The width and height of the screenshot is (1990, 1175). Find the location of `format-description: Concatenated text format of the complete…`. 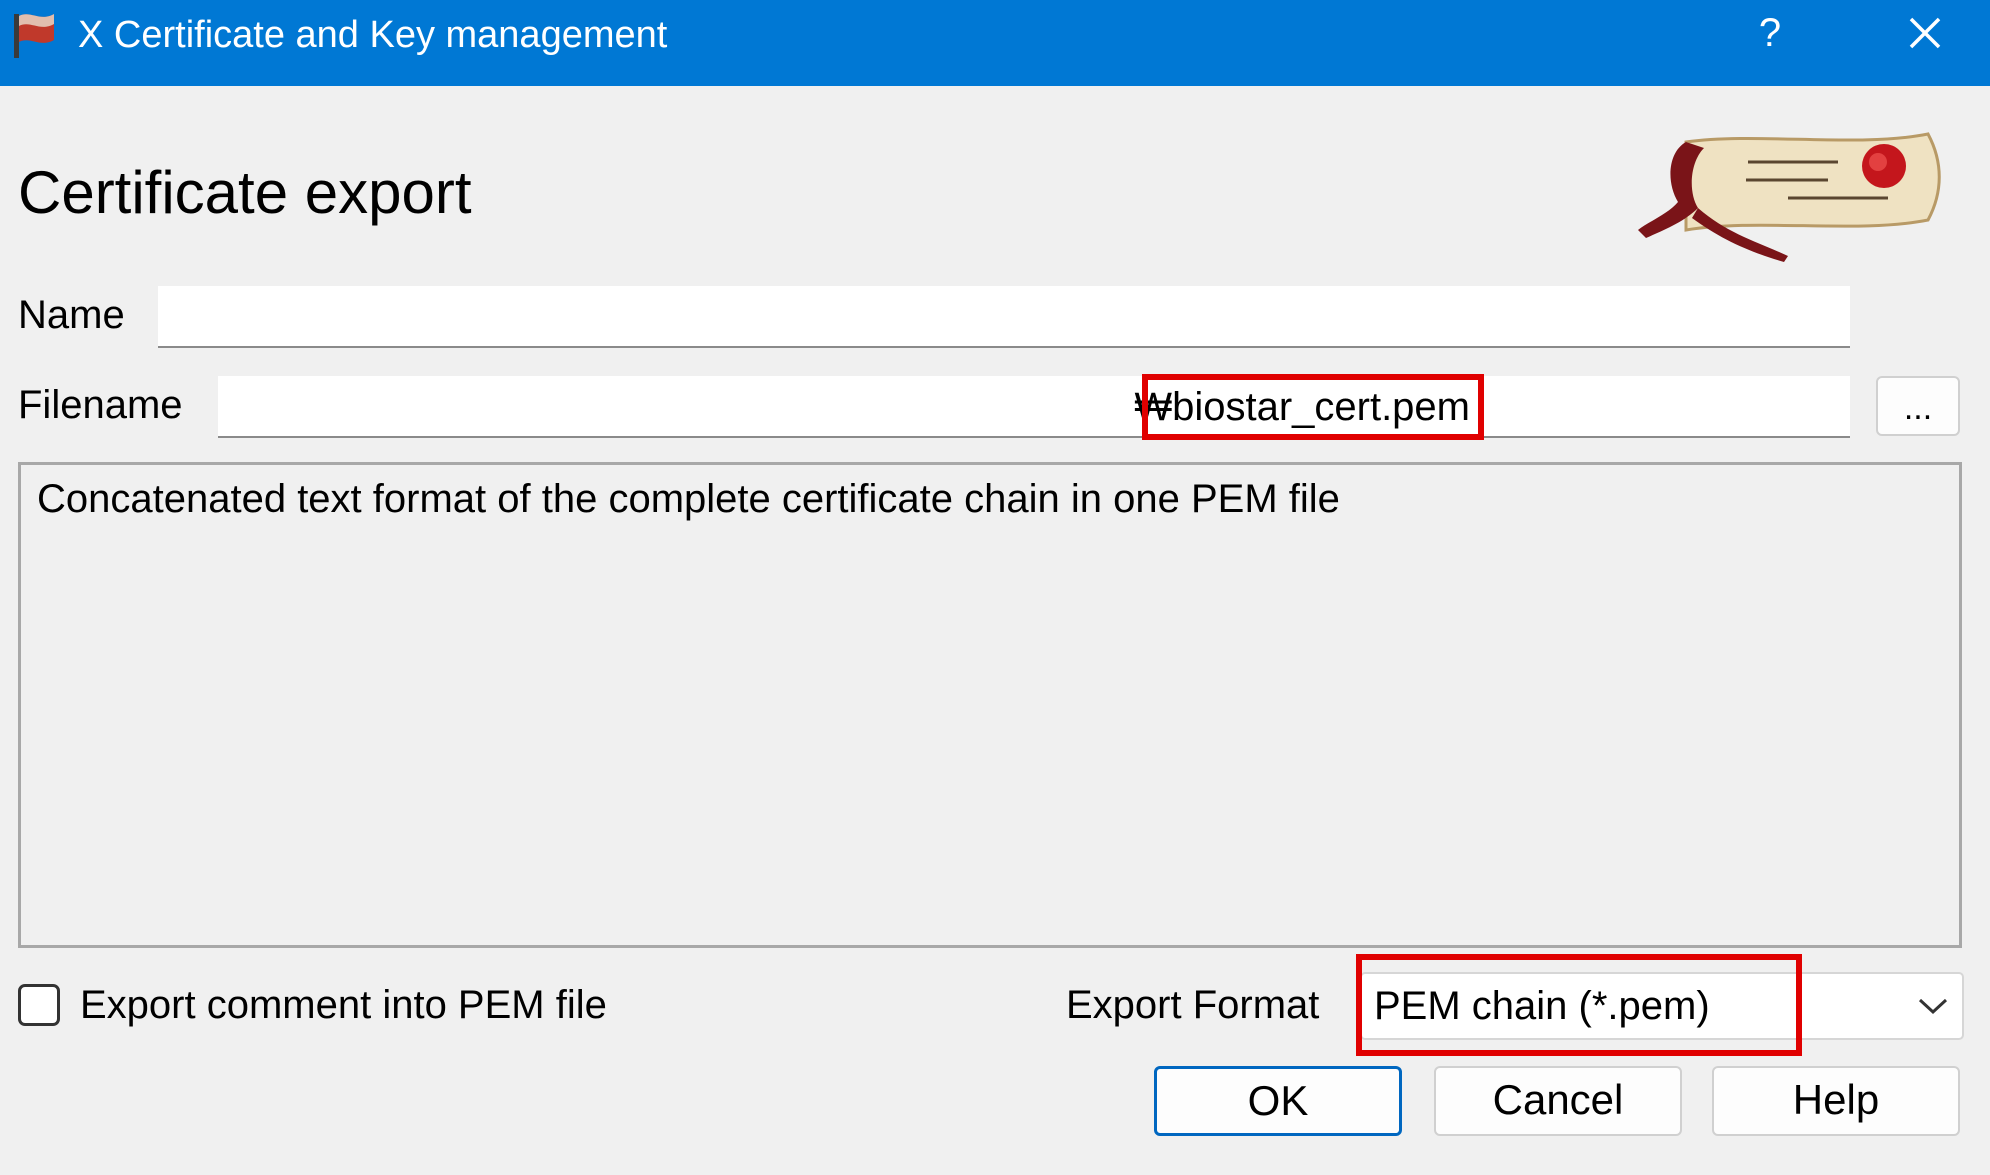

format-description: Concatenated text format of the complete… is located at coordinates (688, 499).